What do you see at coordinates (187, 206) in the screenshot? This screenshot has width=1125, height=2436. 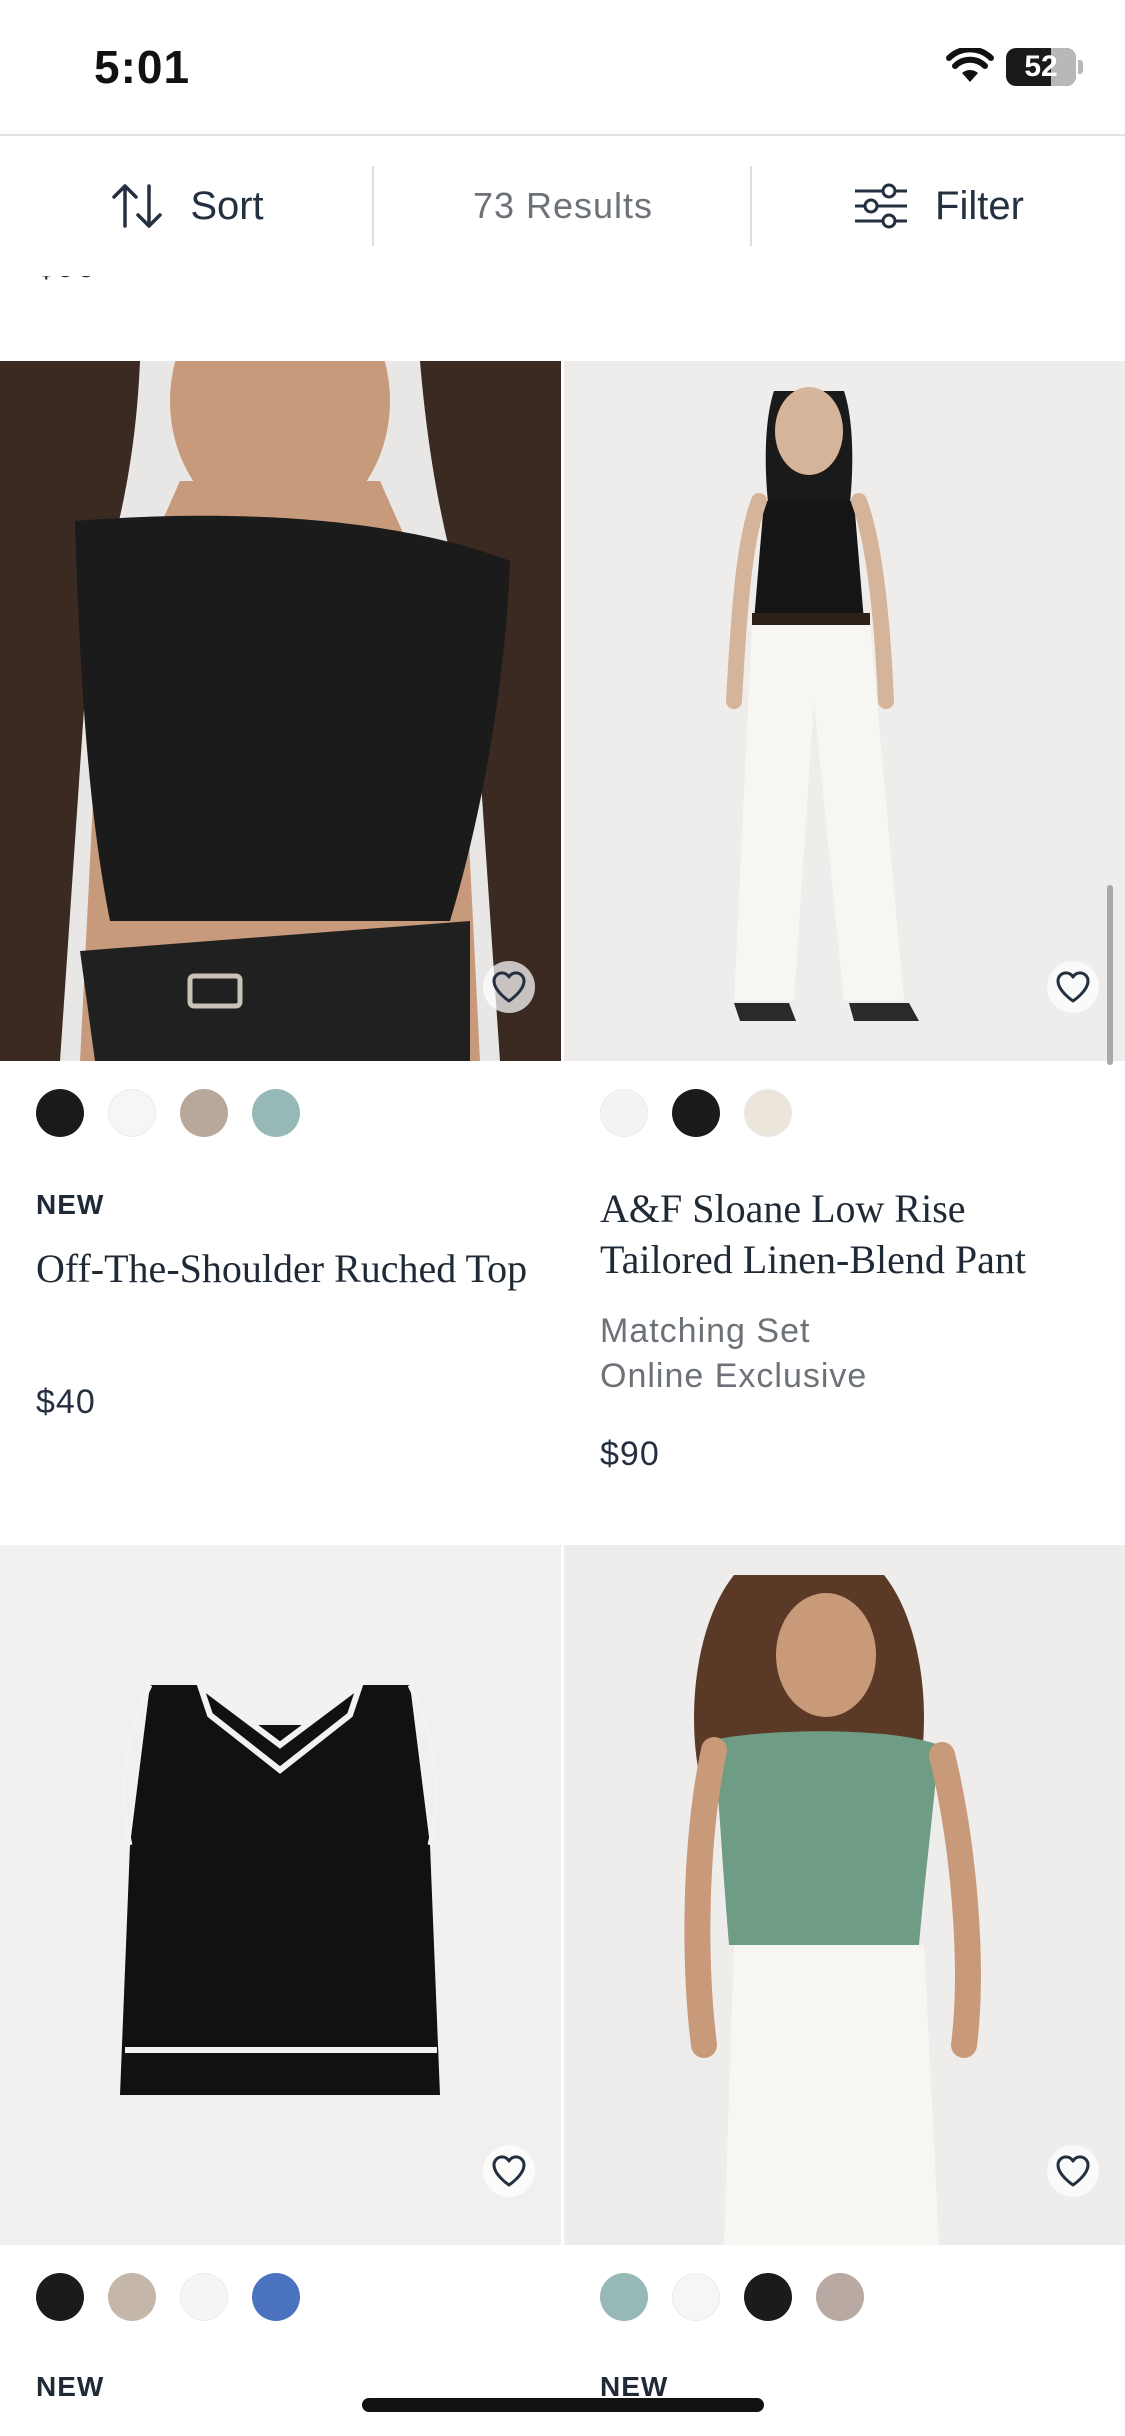 I see `sort-button: Sort` at bounding box center [187, 206].